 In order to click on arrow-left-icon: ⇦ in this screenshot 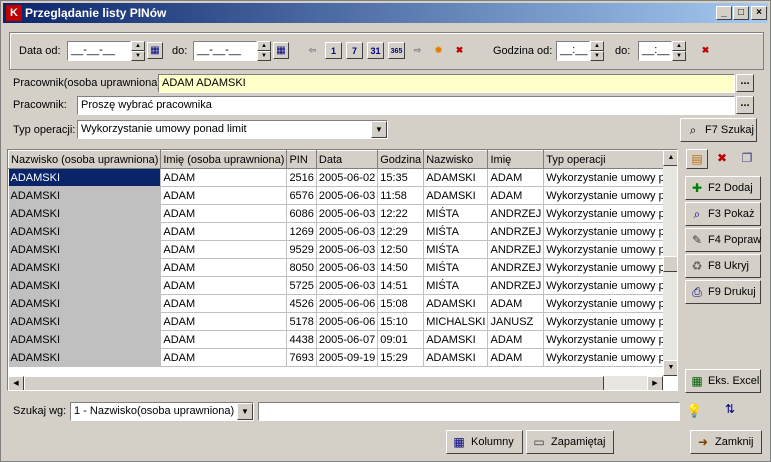, I will do `click(312, 50)`.